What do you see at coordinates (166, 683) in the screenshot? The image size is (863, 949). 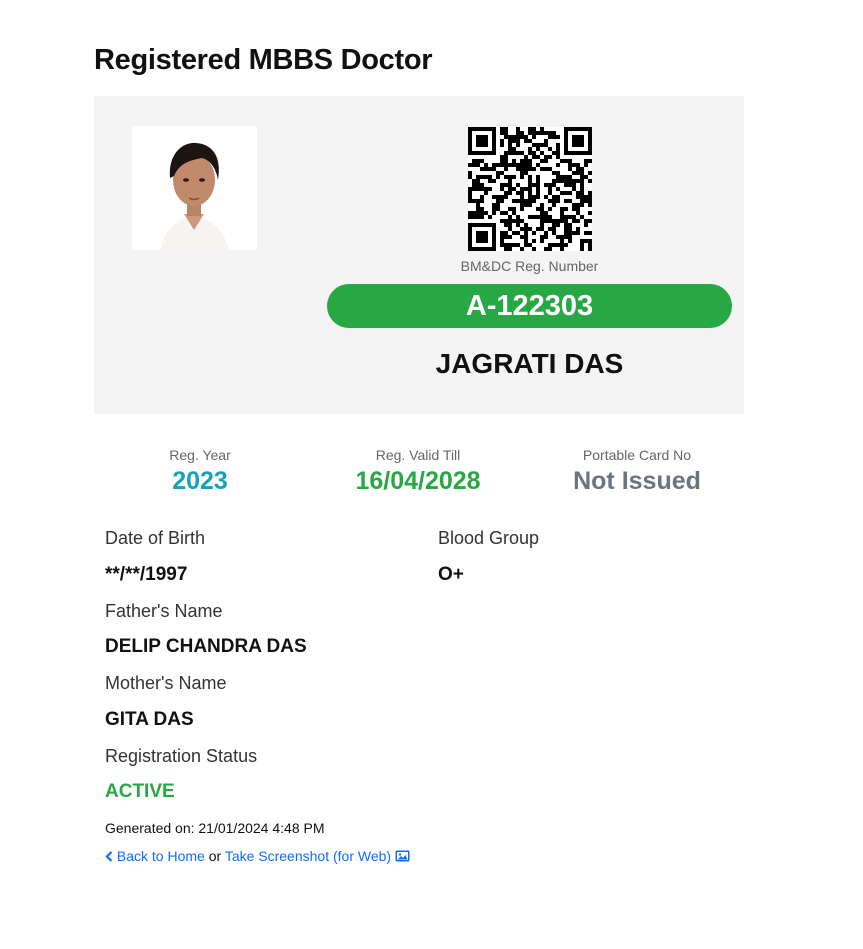 I see `mother-name-label: Mother's Name` at bounding box center [166, 683].